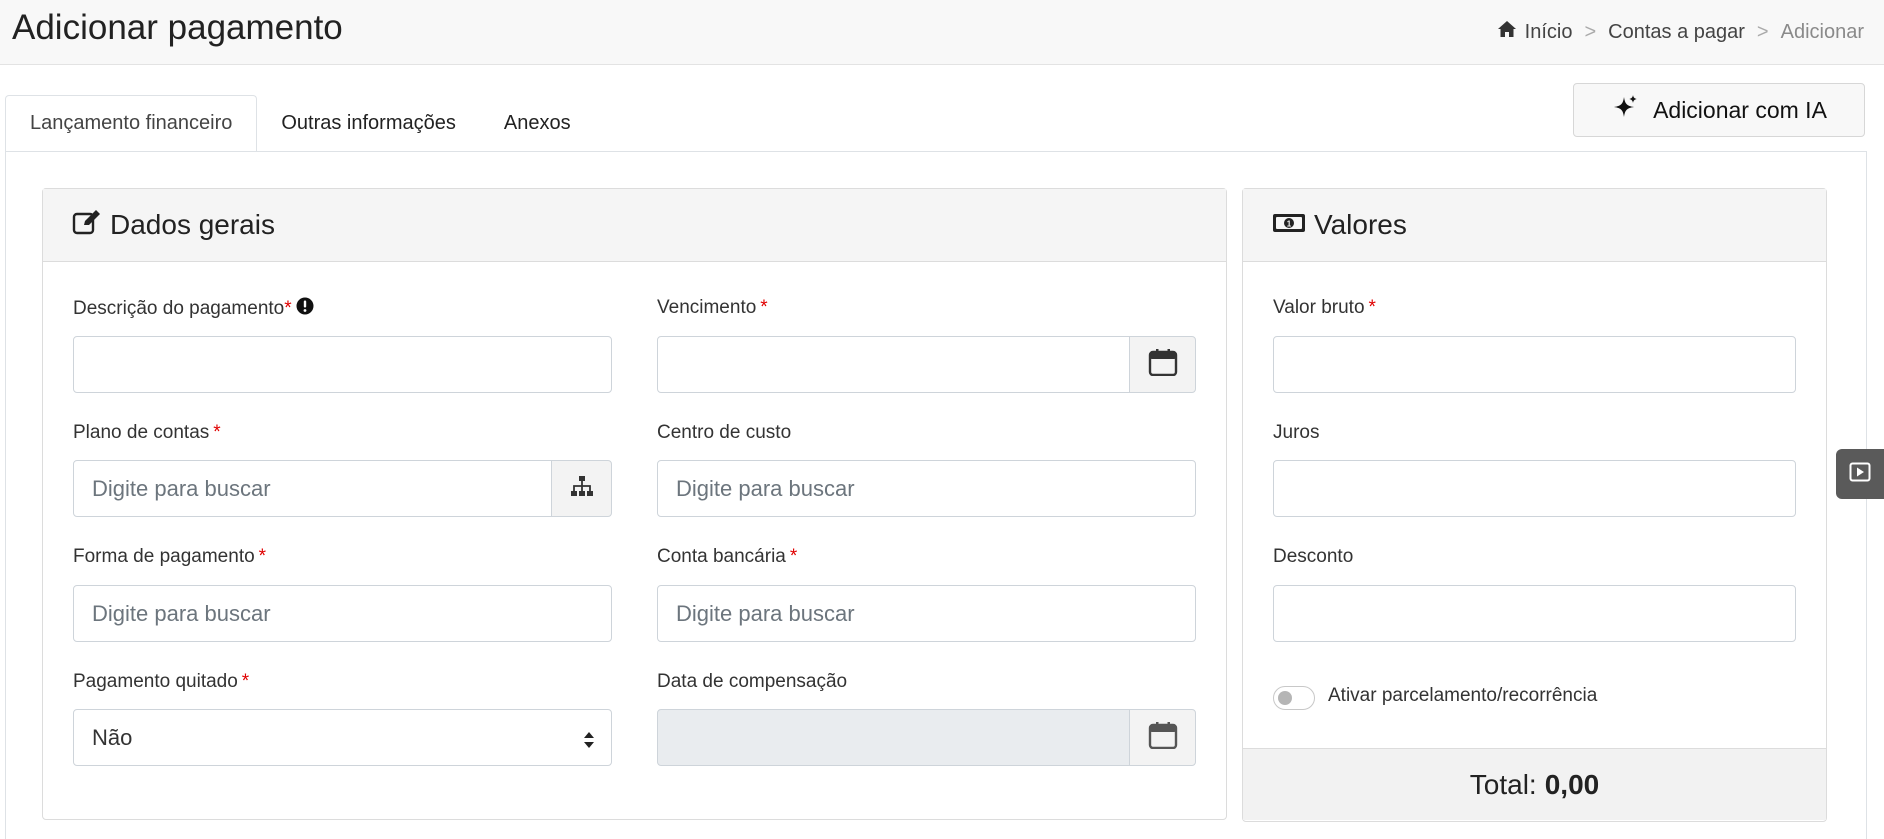 The width and height of the screenshot is (1884, 839). Describe the element at coordinates (1503, 784) in the screenshot. I see `total-label: Total:` at that location.